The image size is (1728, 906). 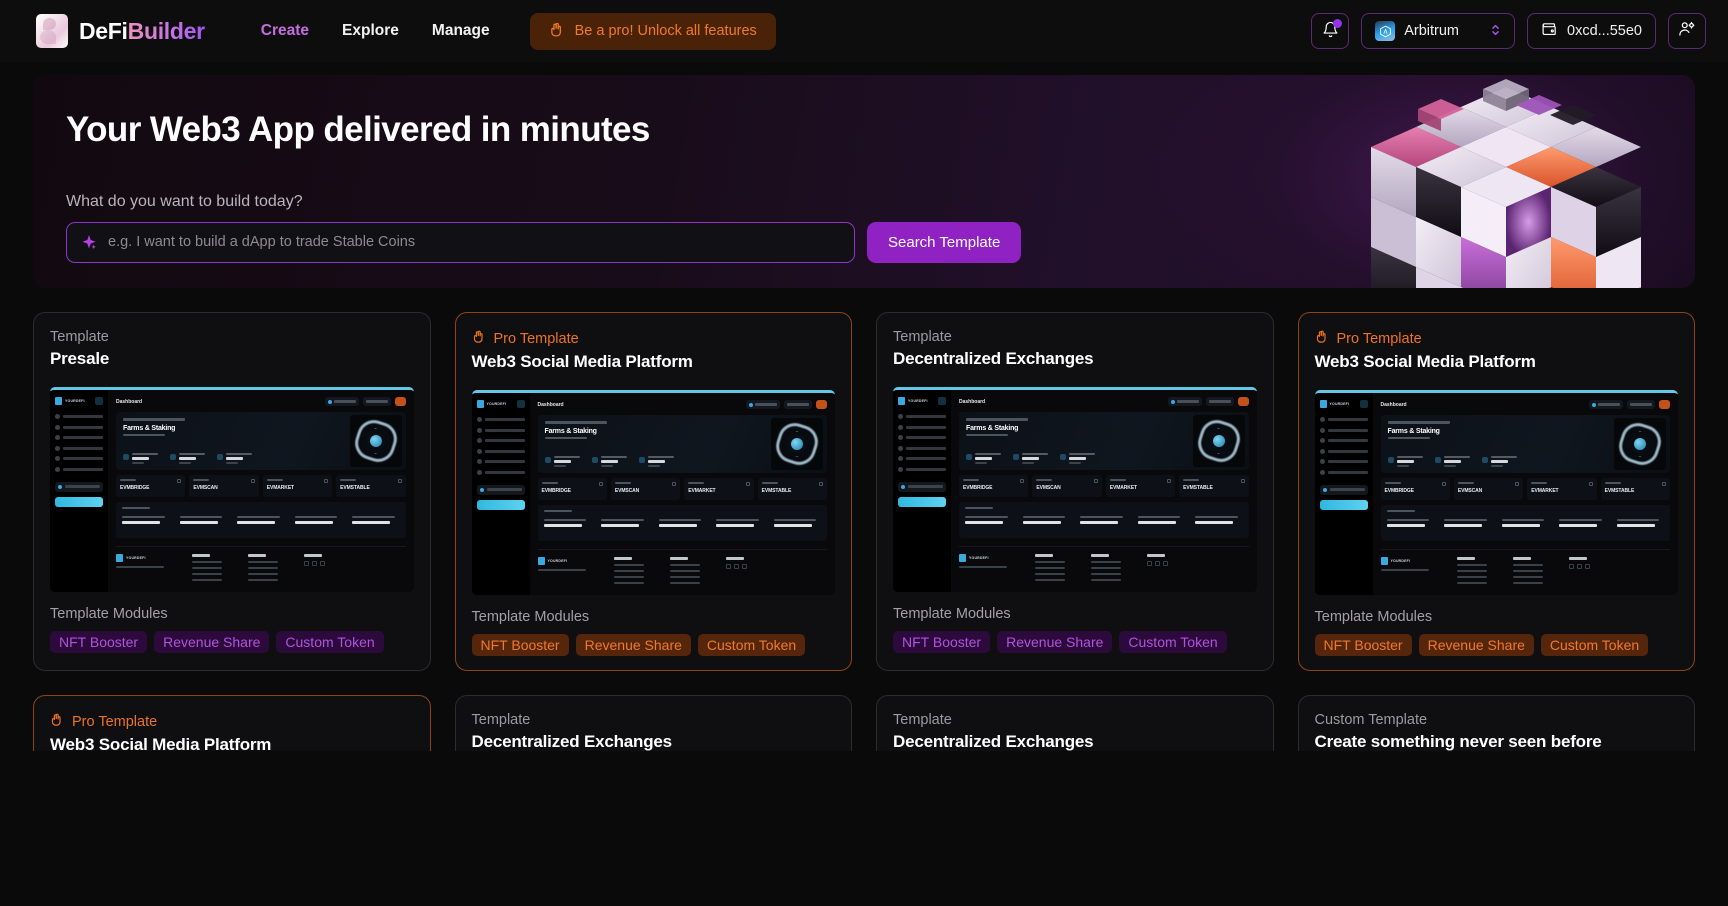 I want to click on linkedin-icon, so click(x=314, y=563).